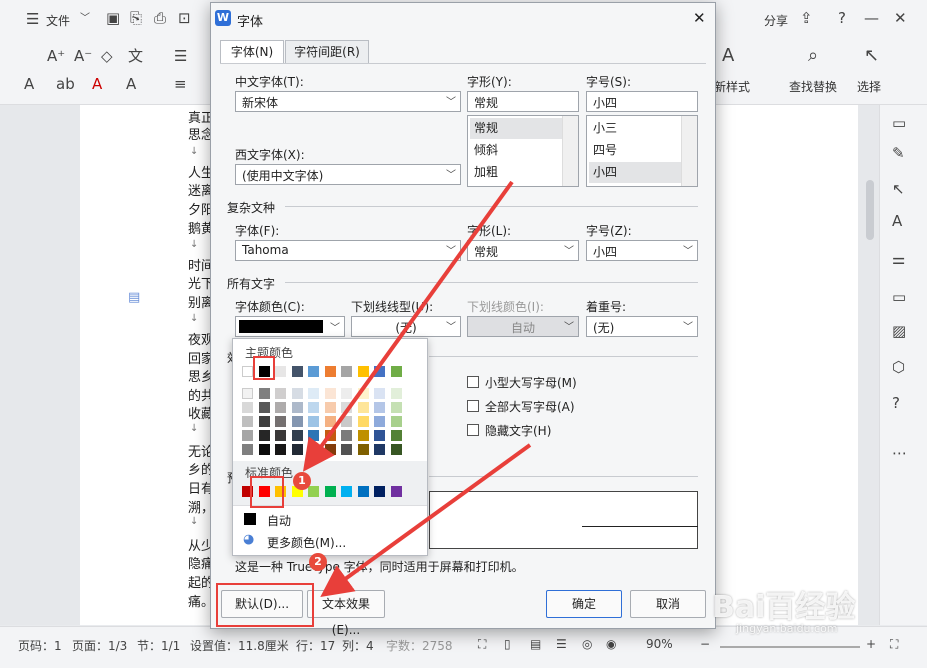 This screenshot has width=927, height=668. Describe the element at coordinates (426, 520) in the screenshot. I see `arrow-to-default-button` at that location.